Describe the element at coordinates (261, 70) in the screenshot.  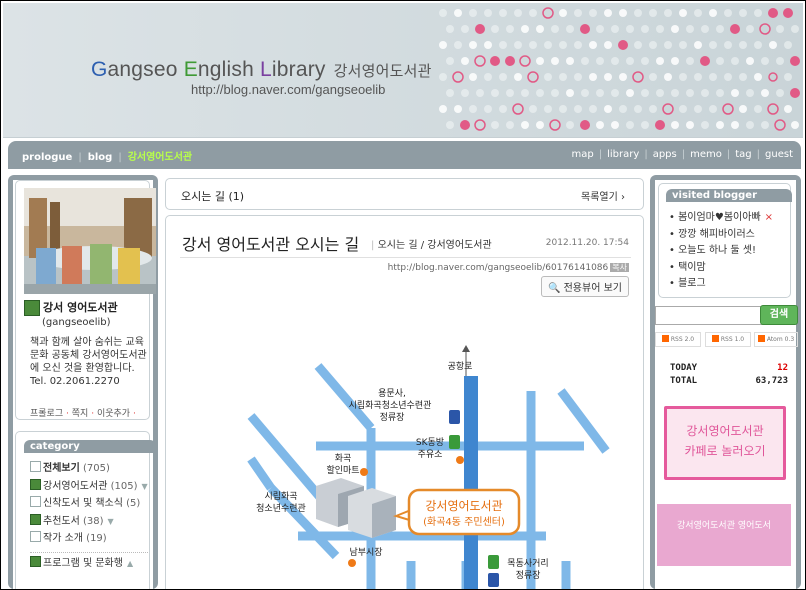
I see `blog-title: Gangseo English Library 강서영어도서관` at that location.